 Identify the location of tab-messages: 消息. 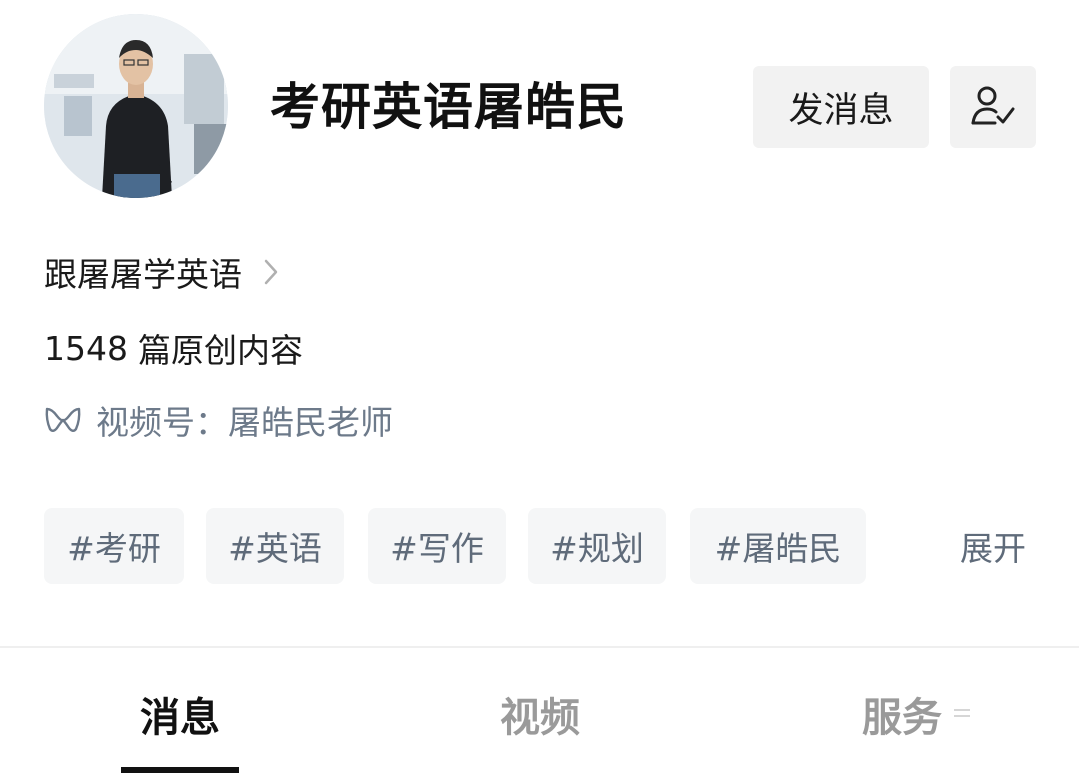
(180, 714).